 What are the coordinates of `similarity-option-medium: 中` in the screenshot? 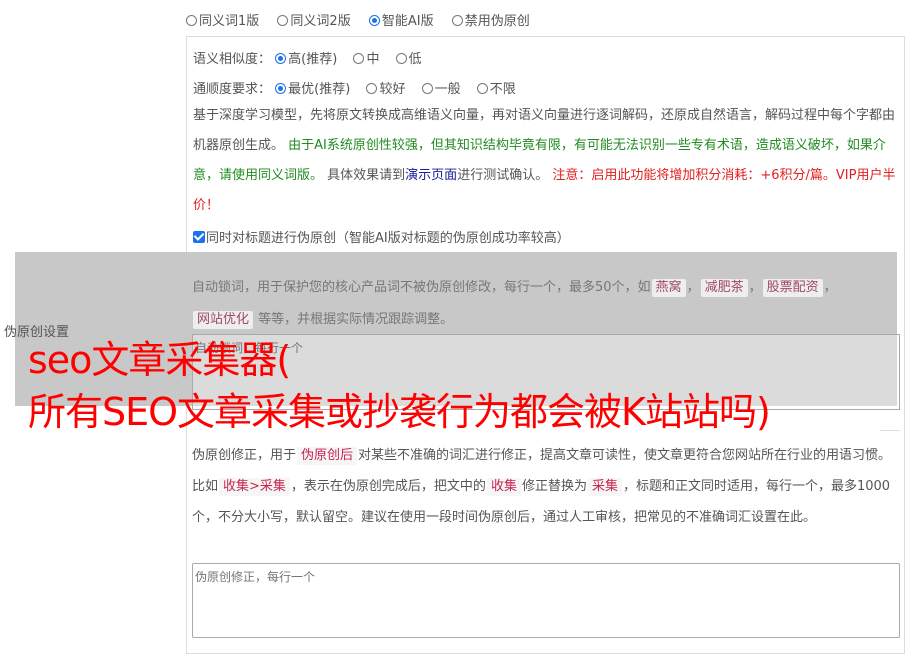 It's located at (366, 59).